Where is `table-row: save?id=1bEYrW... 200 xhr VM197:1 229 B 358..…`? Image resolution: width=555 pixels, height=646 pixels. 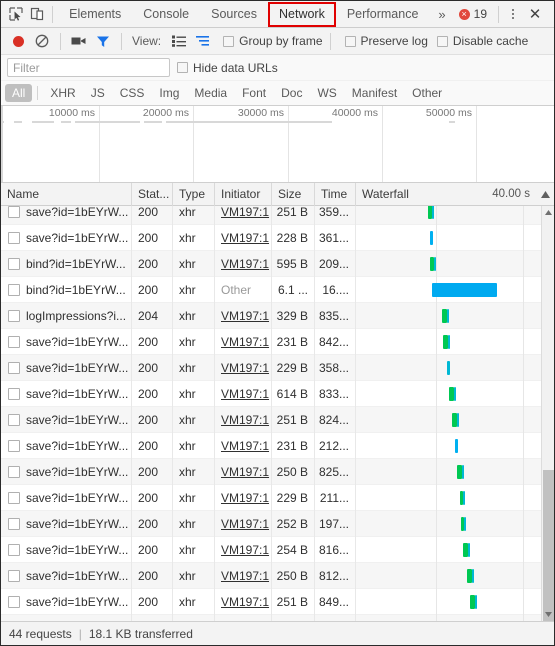 table-row: save?id=1bEYrW... 200 xhr VM197:1 229 B 358..… is located at coordinates (271, 367).